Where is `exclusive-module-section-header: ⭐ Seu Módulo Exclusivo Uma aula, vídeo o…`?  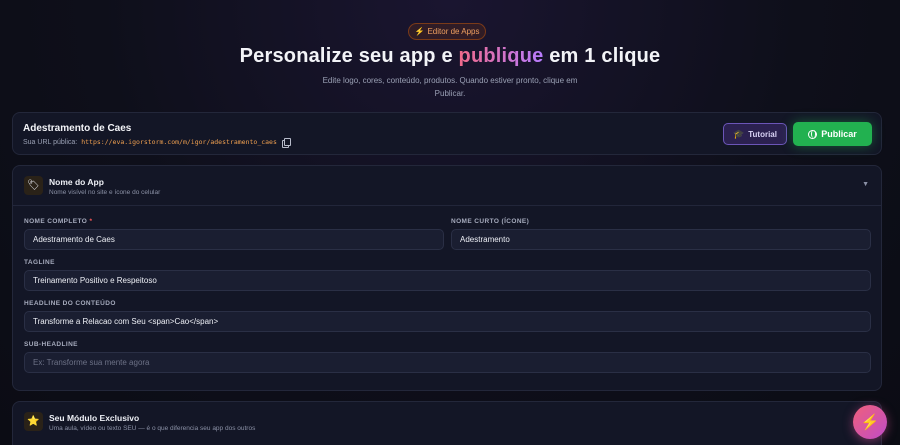
exclusive-module-section-header: ⭐ Seu Módulo Exclusivo Uma aula, vídeo o… is located at coordinates (447, 422).